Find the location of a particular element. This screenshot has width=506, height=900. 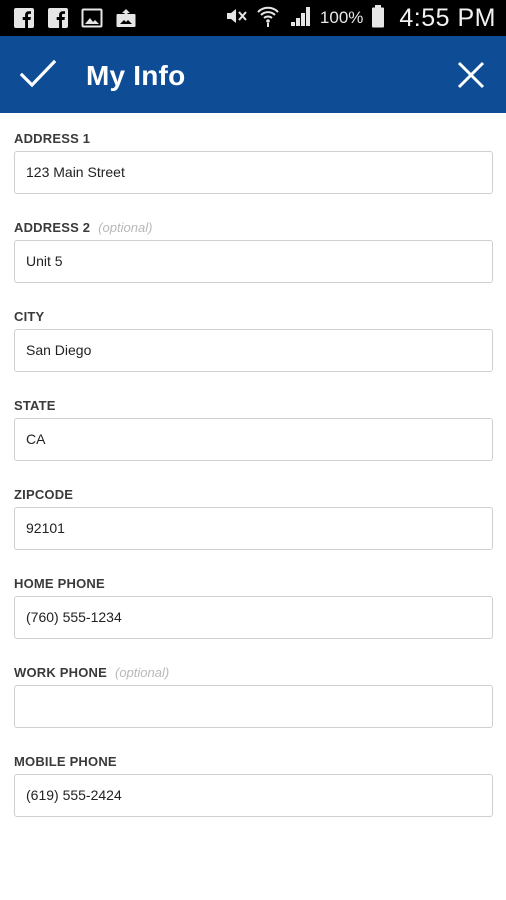

home-phone-field-group: HOME PHONE (760) 555-1234 is located at coordinates (253, 607).